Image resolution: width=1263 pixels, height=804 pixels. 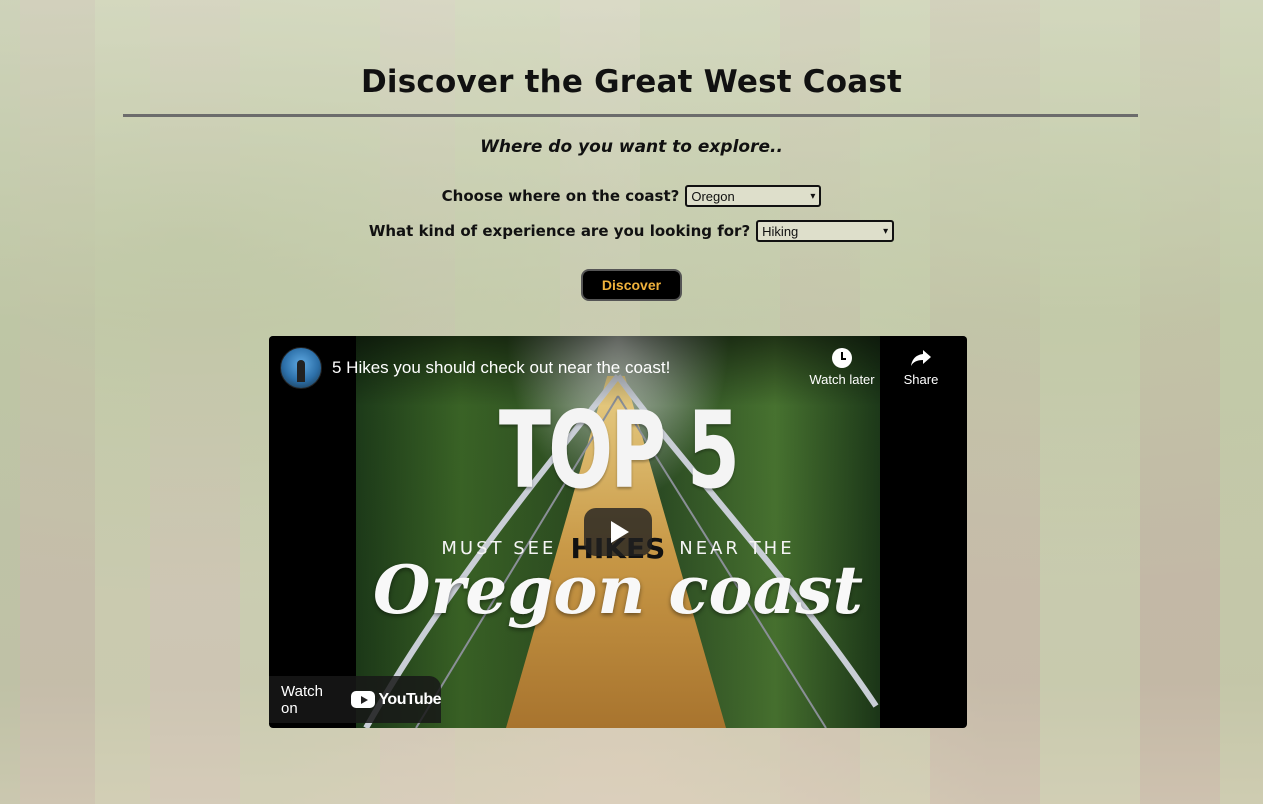 I want to click on share-label: Share, so click(x=921, y=379).